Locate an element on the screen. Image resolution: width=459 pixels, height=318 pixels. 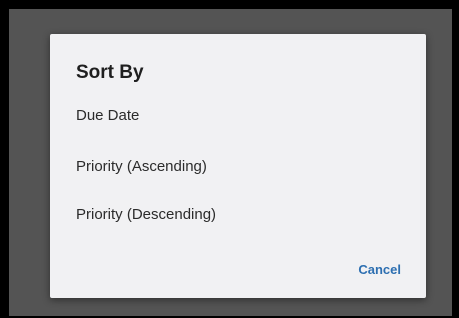
sort-option-due-date: Due Date is located at coordinates (236, 116).